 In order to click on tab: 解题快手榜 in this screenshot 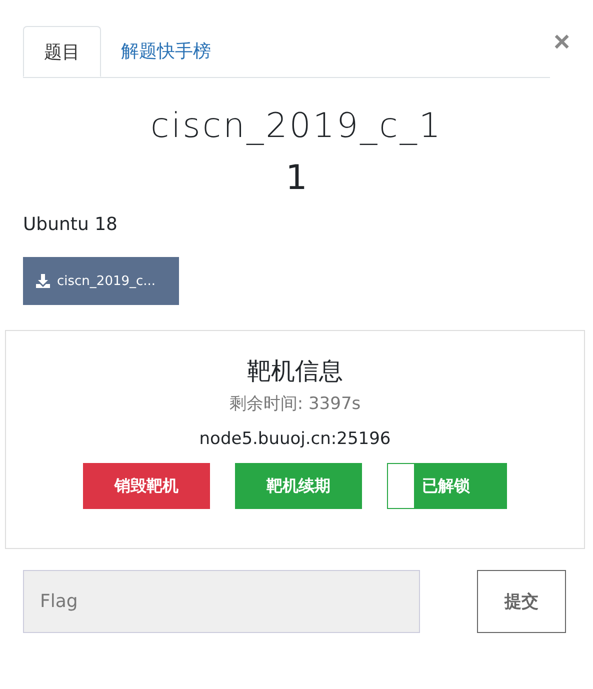, I will do `click(166, 51)`.